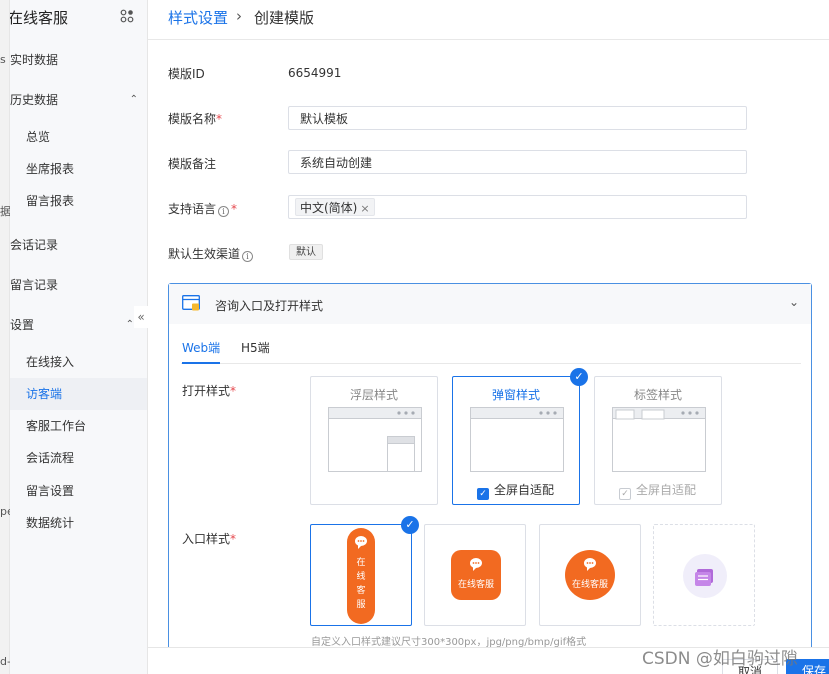  Describe the element at coordinates (127, 16) in the screenshot. I see `apps-icon` at that location.